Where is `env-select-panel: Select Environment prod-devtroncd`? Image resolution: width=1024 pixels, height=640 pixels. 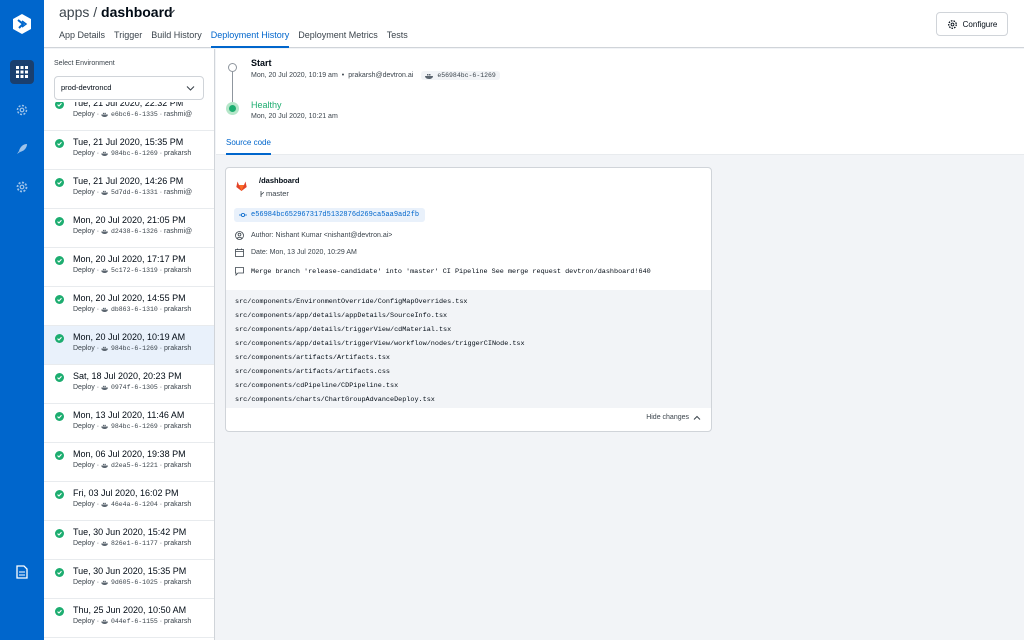
env-select-panel: Select Environment prod-devtroncd is located at coordinates (129, 75).